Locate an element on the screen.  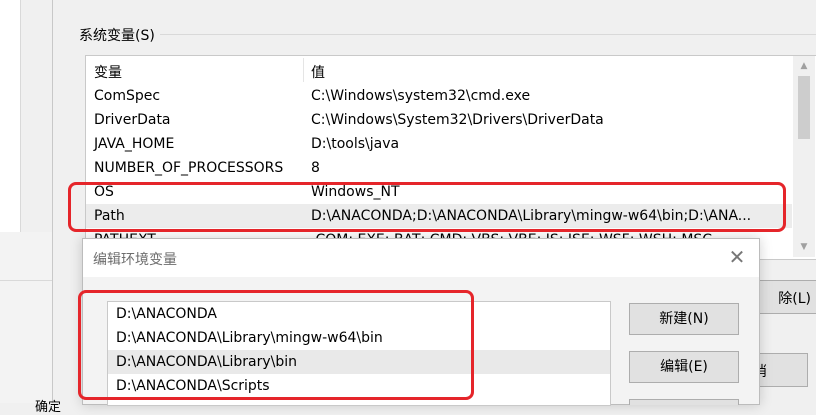
variable-name: NUMBER_OF_PROCESSORS is located at coordinates (189, 168).